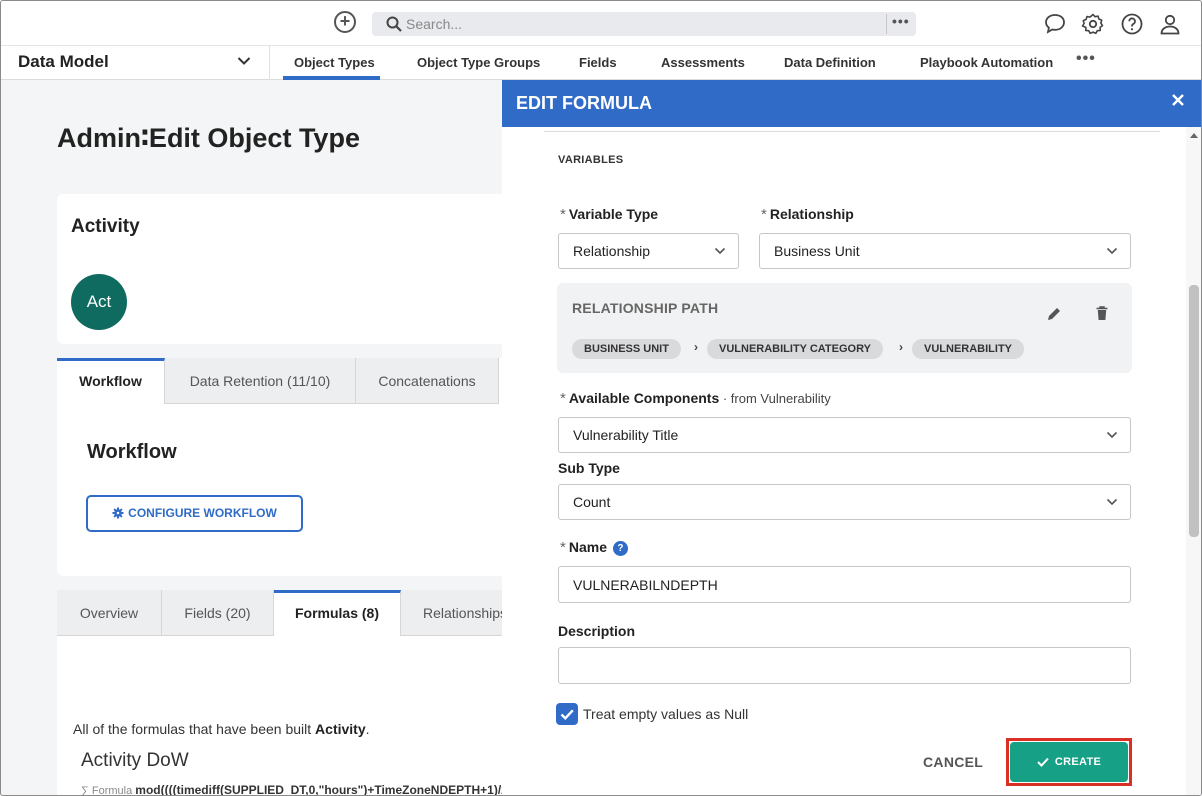 The image size is (1202, 796). I want to click on configure-workflow-label: CONFIGURE WORKFLOW, so click(202, 513).